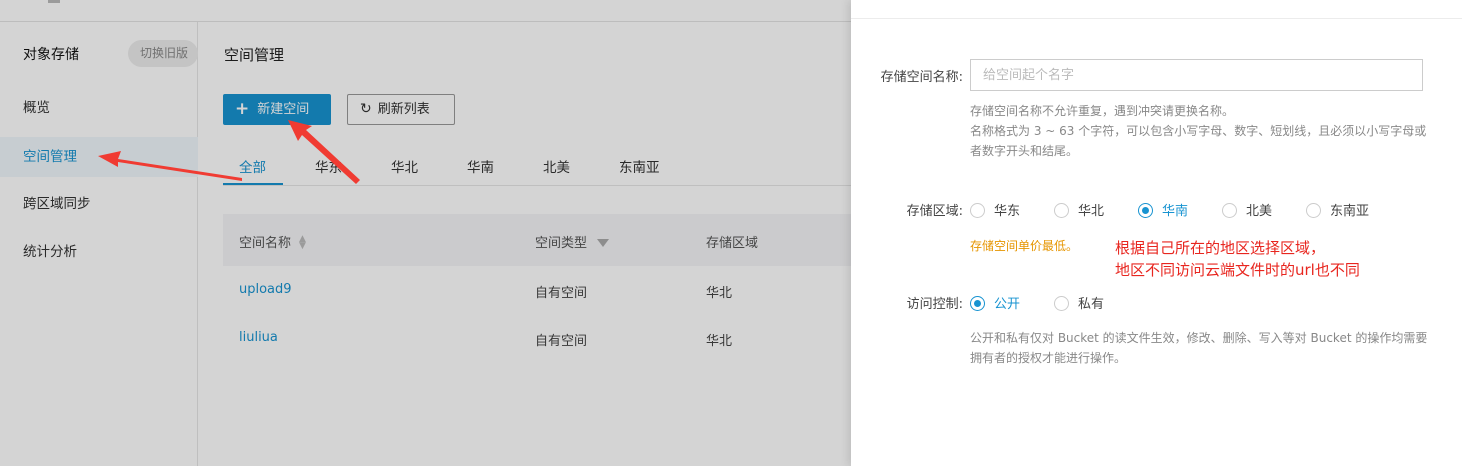 The height and width of the screenshot is (466, 1462). I want to click on region-radio-north-america: 北美, so click(1247, 209).